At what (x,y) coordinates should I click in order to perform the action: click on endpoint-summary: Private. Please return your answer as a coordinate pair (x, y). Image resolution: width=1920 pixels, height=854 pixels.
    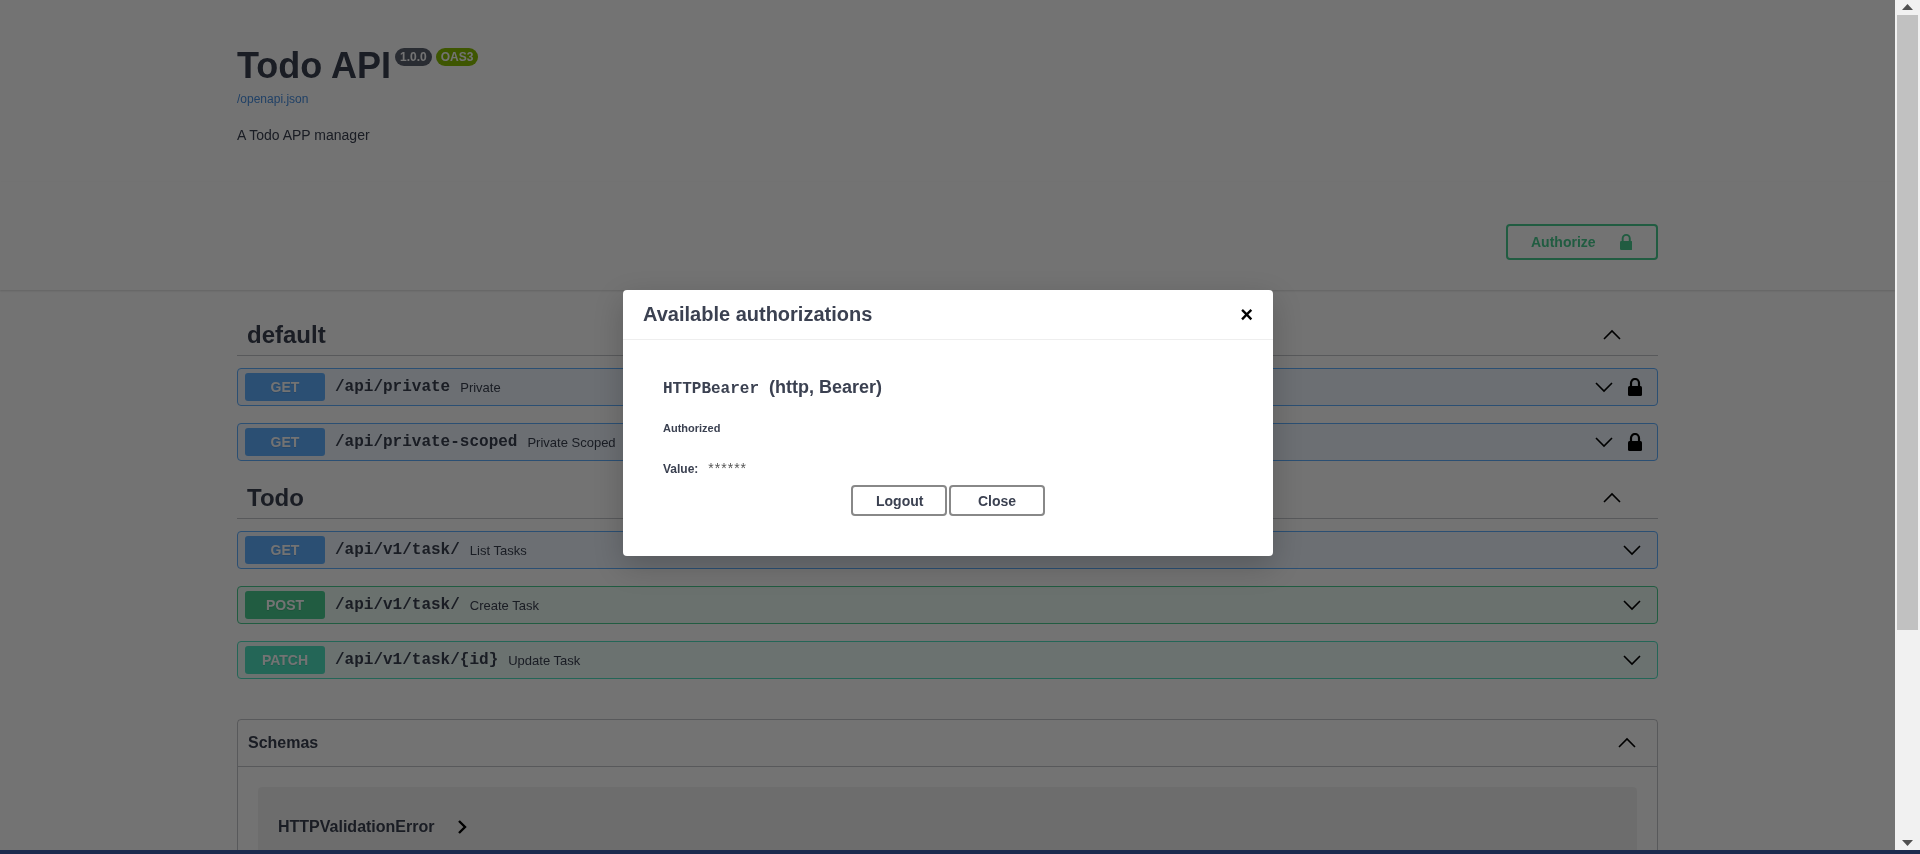
    Looking at the image, I should click on (480, 387).